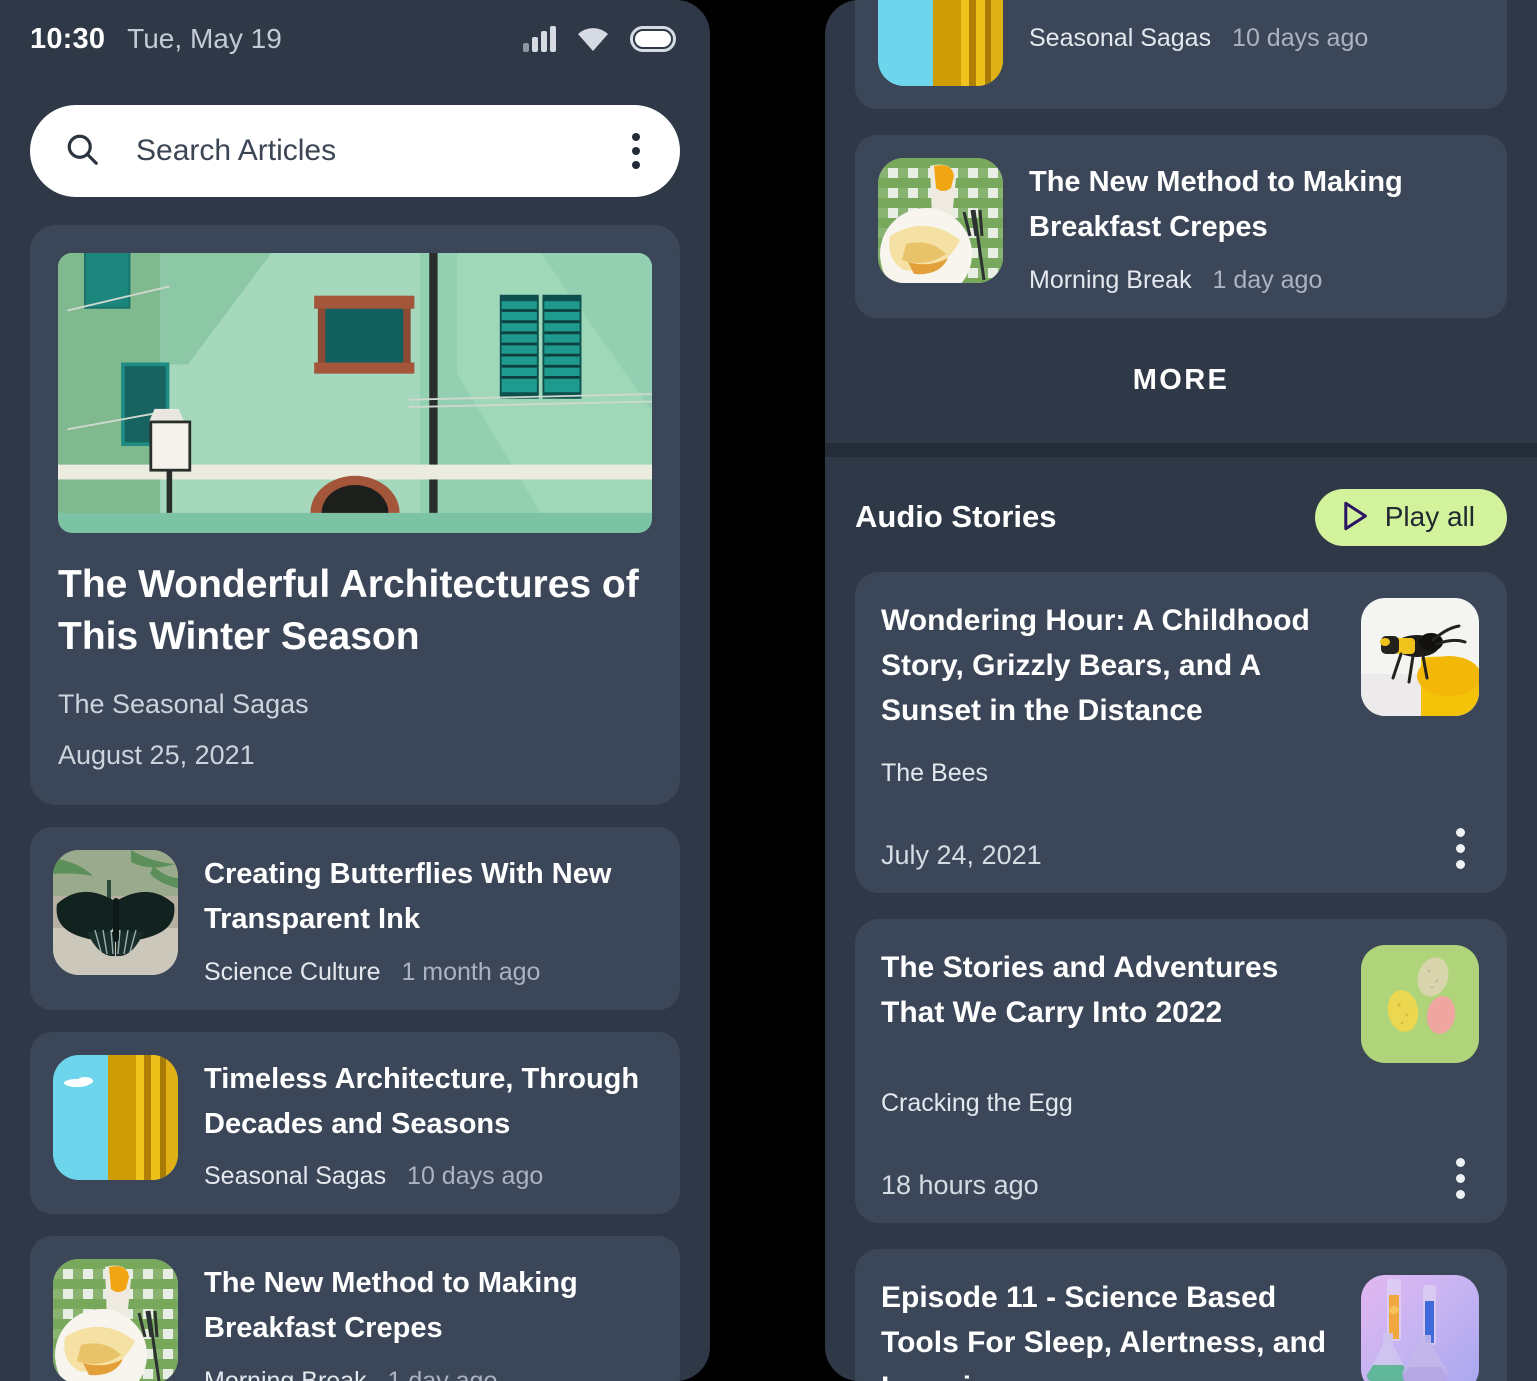 The image size is (1537, 1381). What do you see at coordinates (183, 703) in the screenshot?
I see `hero-source: The Seasonal Sagas` at bounding box center [183, 703].